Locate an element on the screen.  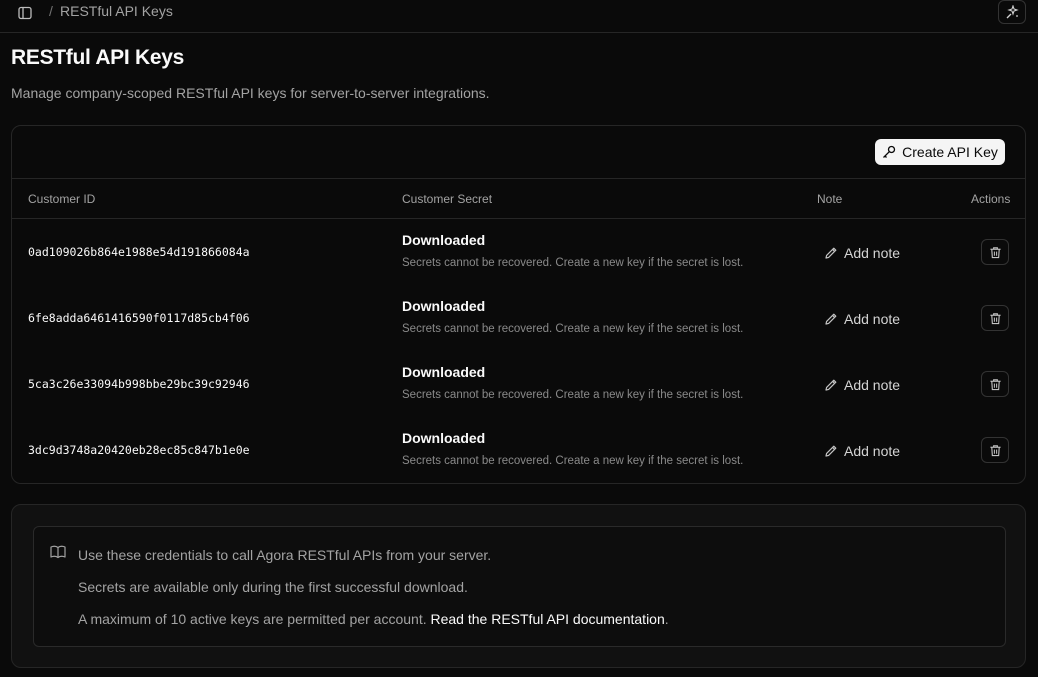
table-header: Customer ID Customer Secret Note Actions is located at coordinates (518, 198).